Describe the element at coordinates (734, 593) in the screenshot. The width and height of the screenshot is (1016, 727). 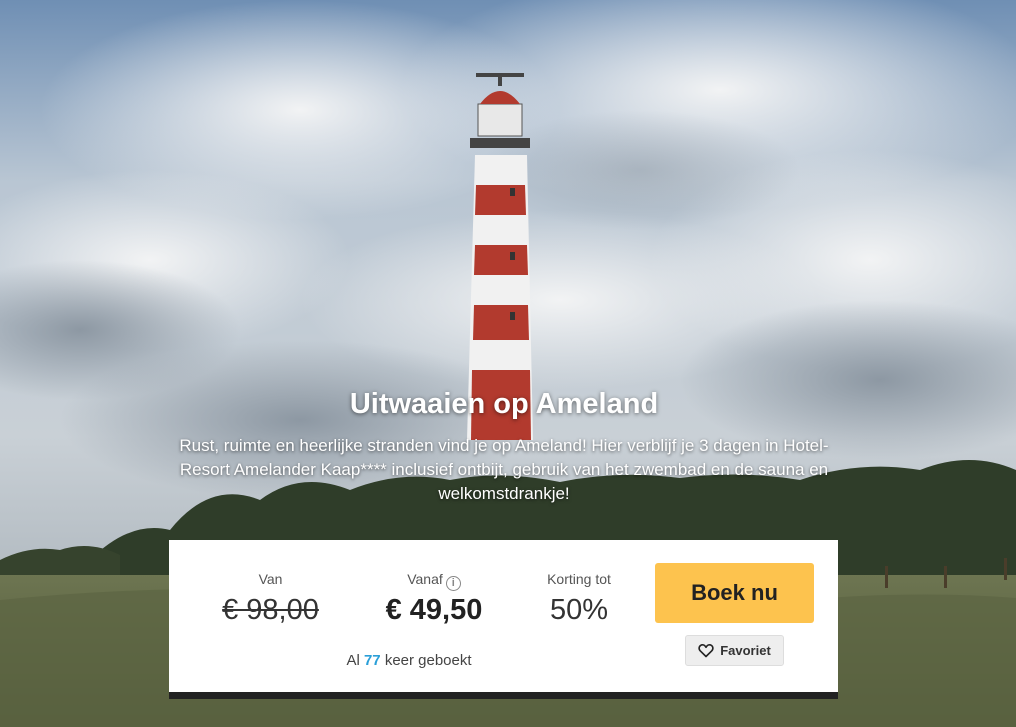
I see `book-now-button: Boek nu` at that location.